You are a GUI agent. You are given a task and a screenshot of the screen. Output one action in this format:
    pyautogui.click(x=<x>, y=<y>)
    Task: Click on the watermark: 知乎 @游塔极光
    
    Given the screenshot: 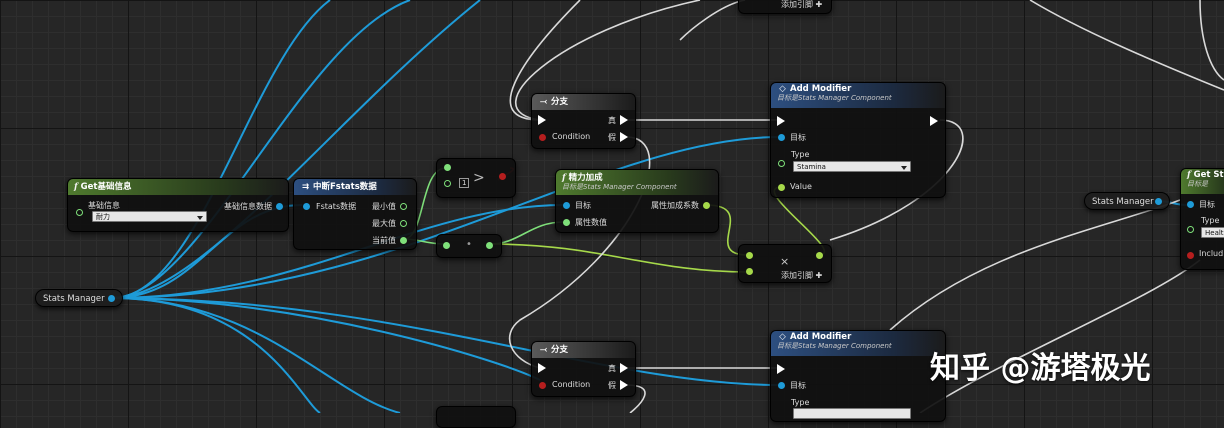 What is the action you would take?
    pyautogui.click(x=1040, y=368)
    